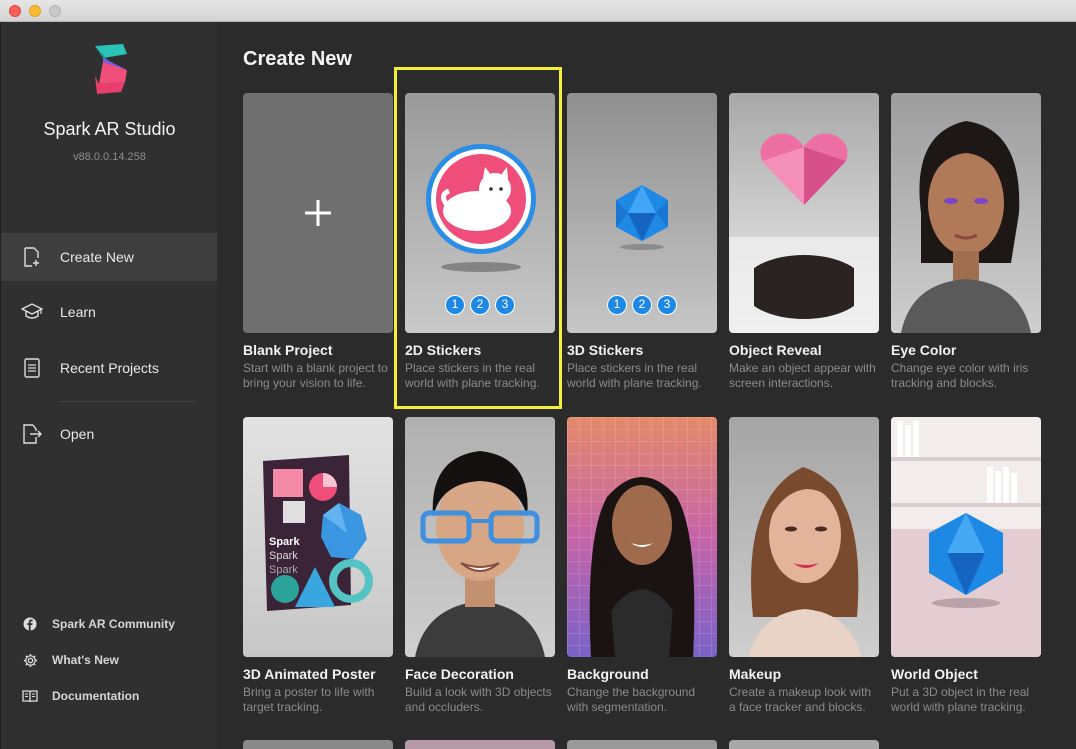 The width and height of the screenshot is (1076, 749). What do you see at coordinates (297, 59) in the screenshot?
I see `page-title: Create New` at bounding box center [297, 59].